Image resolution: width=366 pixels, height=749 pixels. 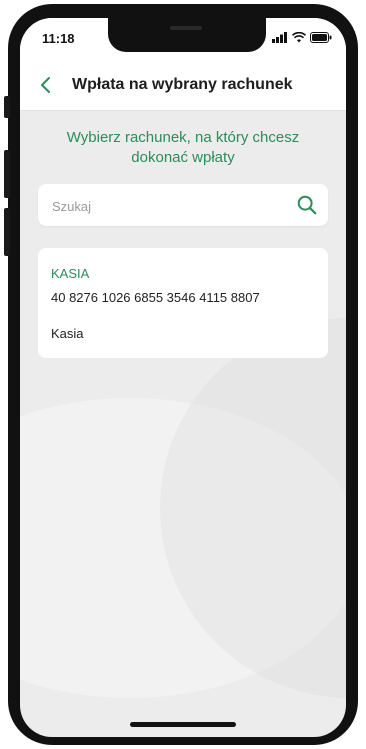 What do you see at coordinates (321, 37) in the screenshot?
I see `battery-icon` at bounding box center [321, 37].